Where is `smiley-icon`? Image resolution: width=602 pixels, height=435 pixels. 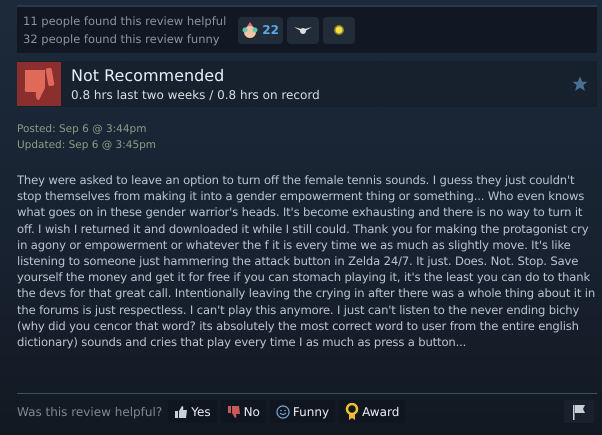 smiley-icon is located at coordinates (283, 411).